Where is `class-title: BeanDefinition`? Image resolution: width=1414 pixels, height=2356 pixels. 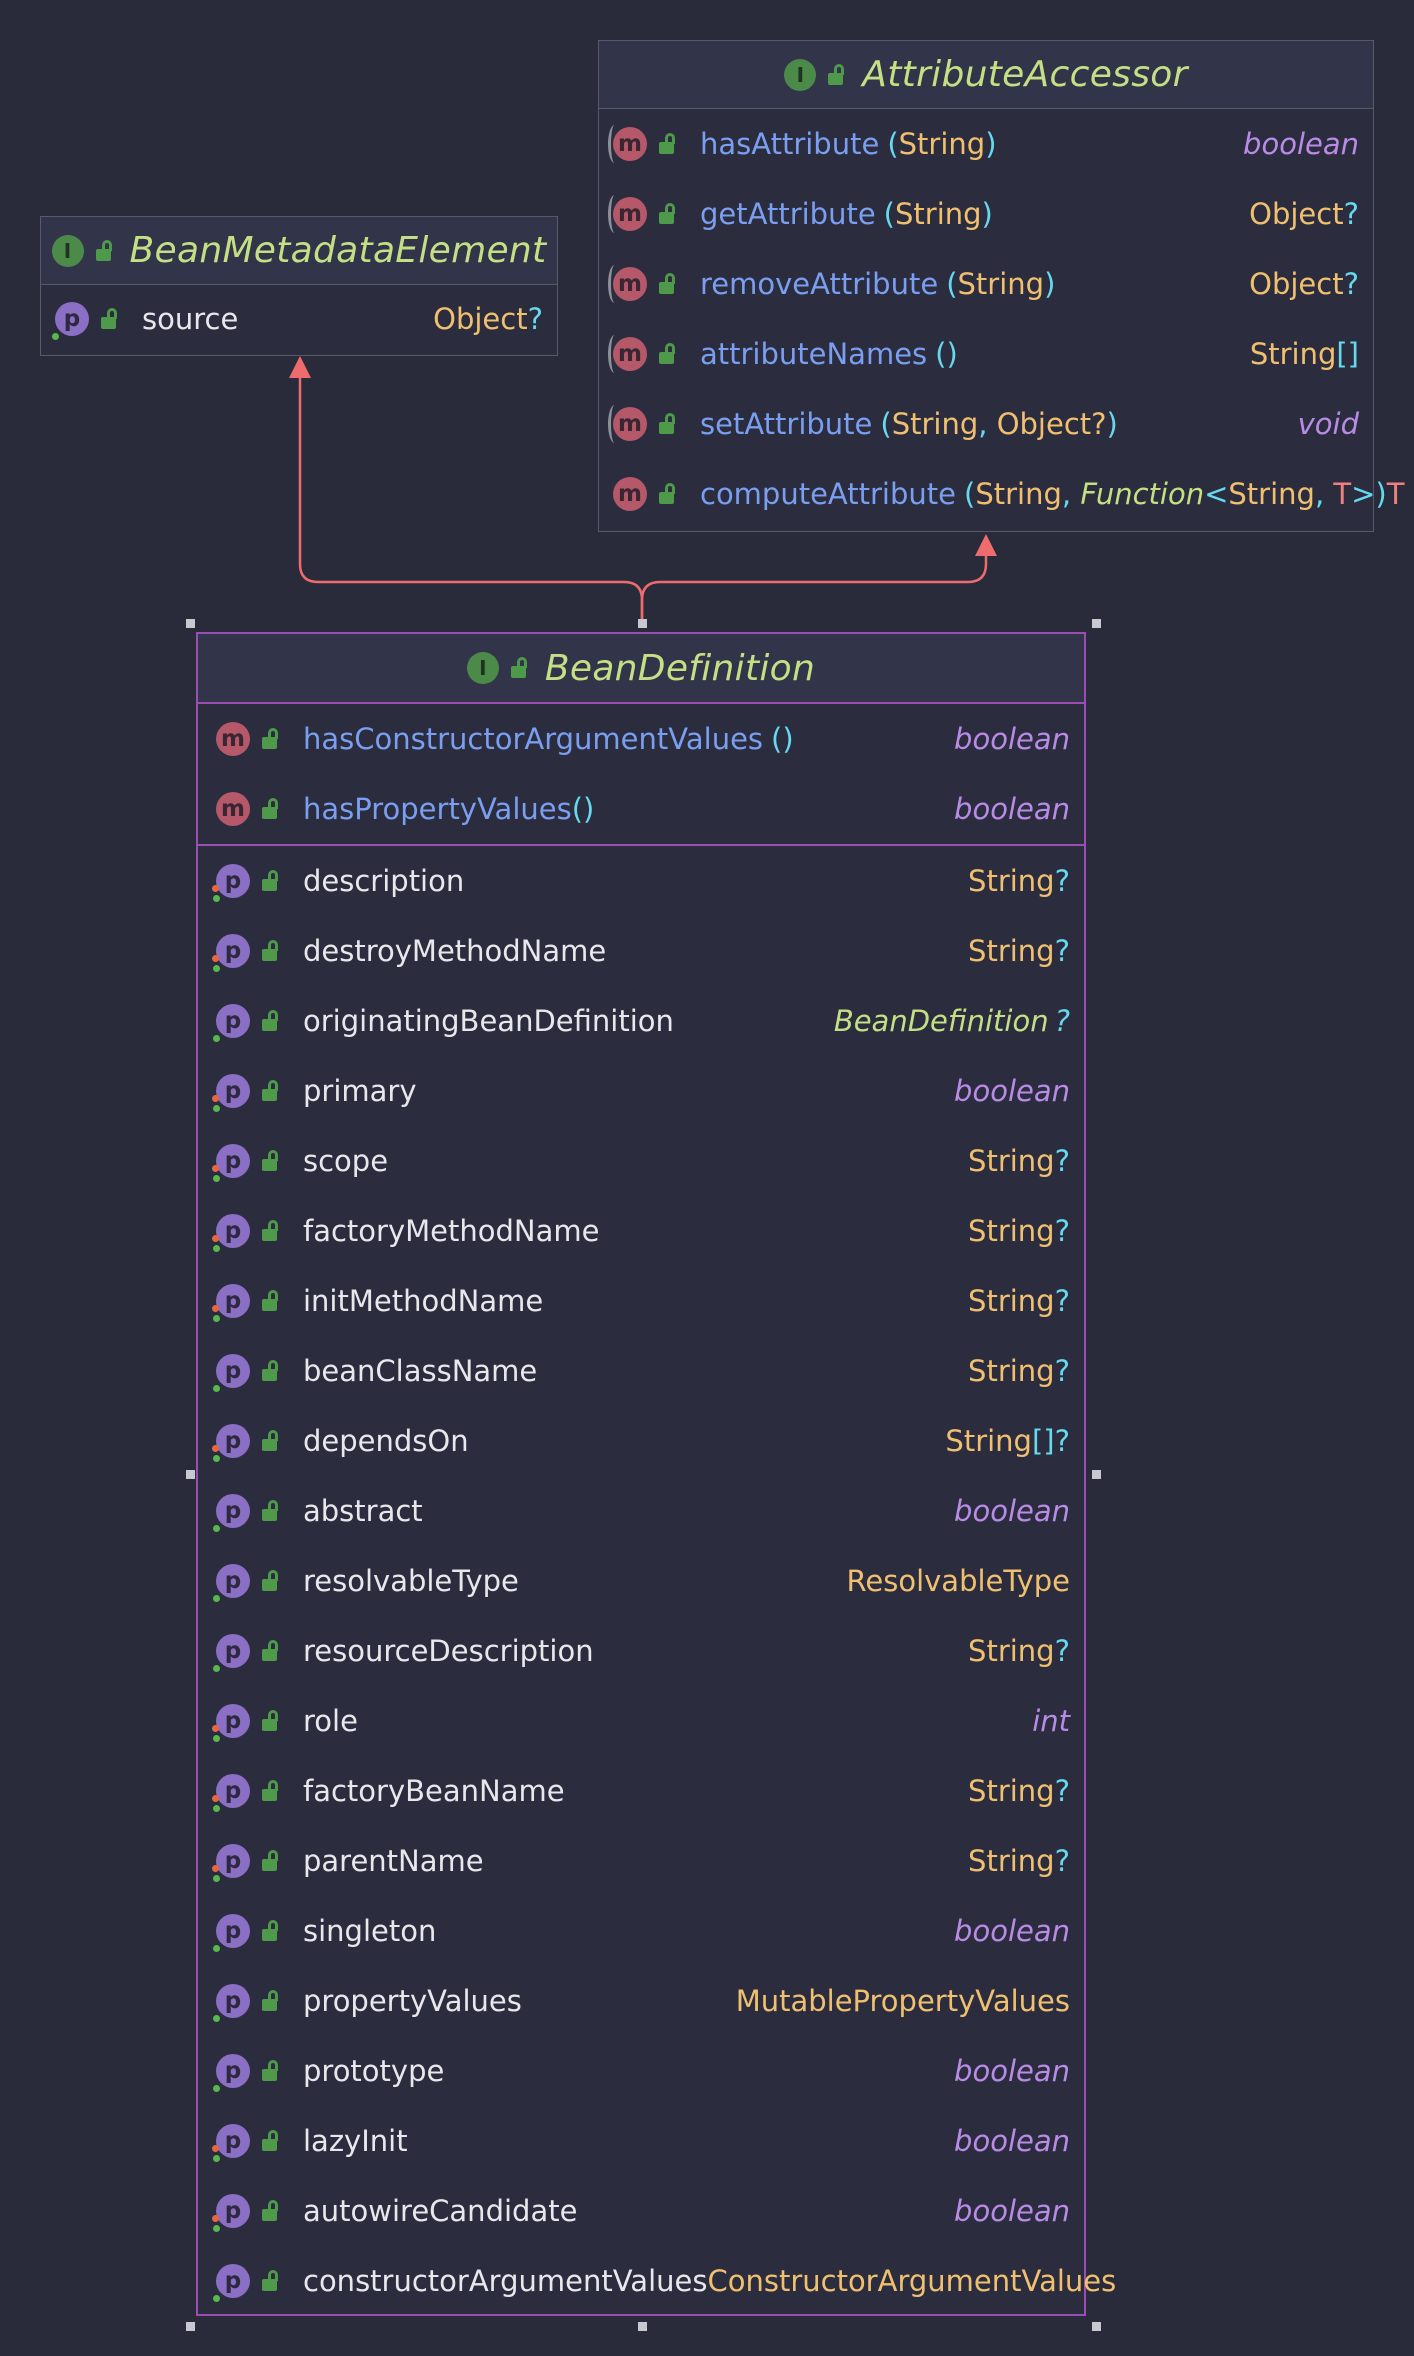
class-title: BeanDefinition is located at coordinates (680, 668).